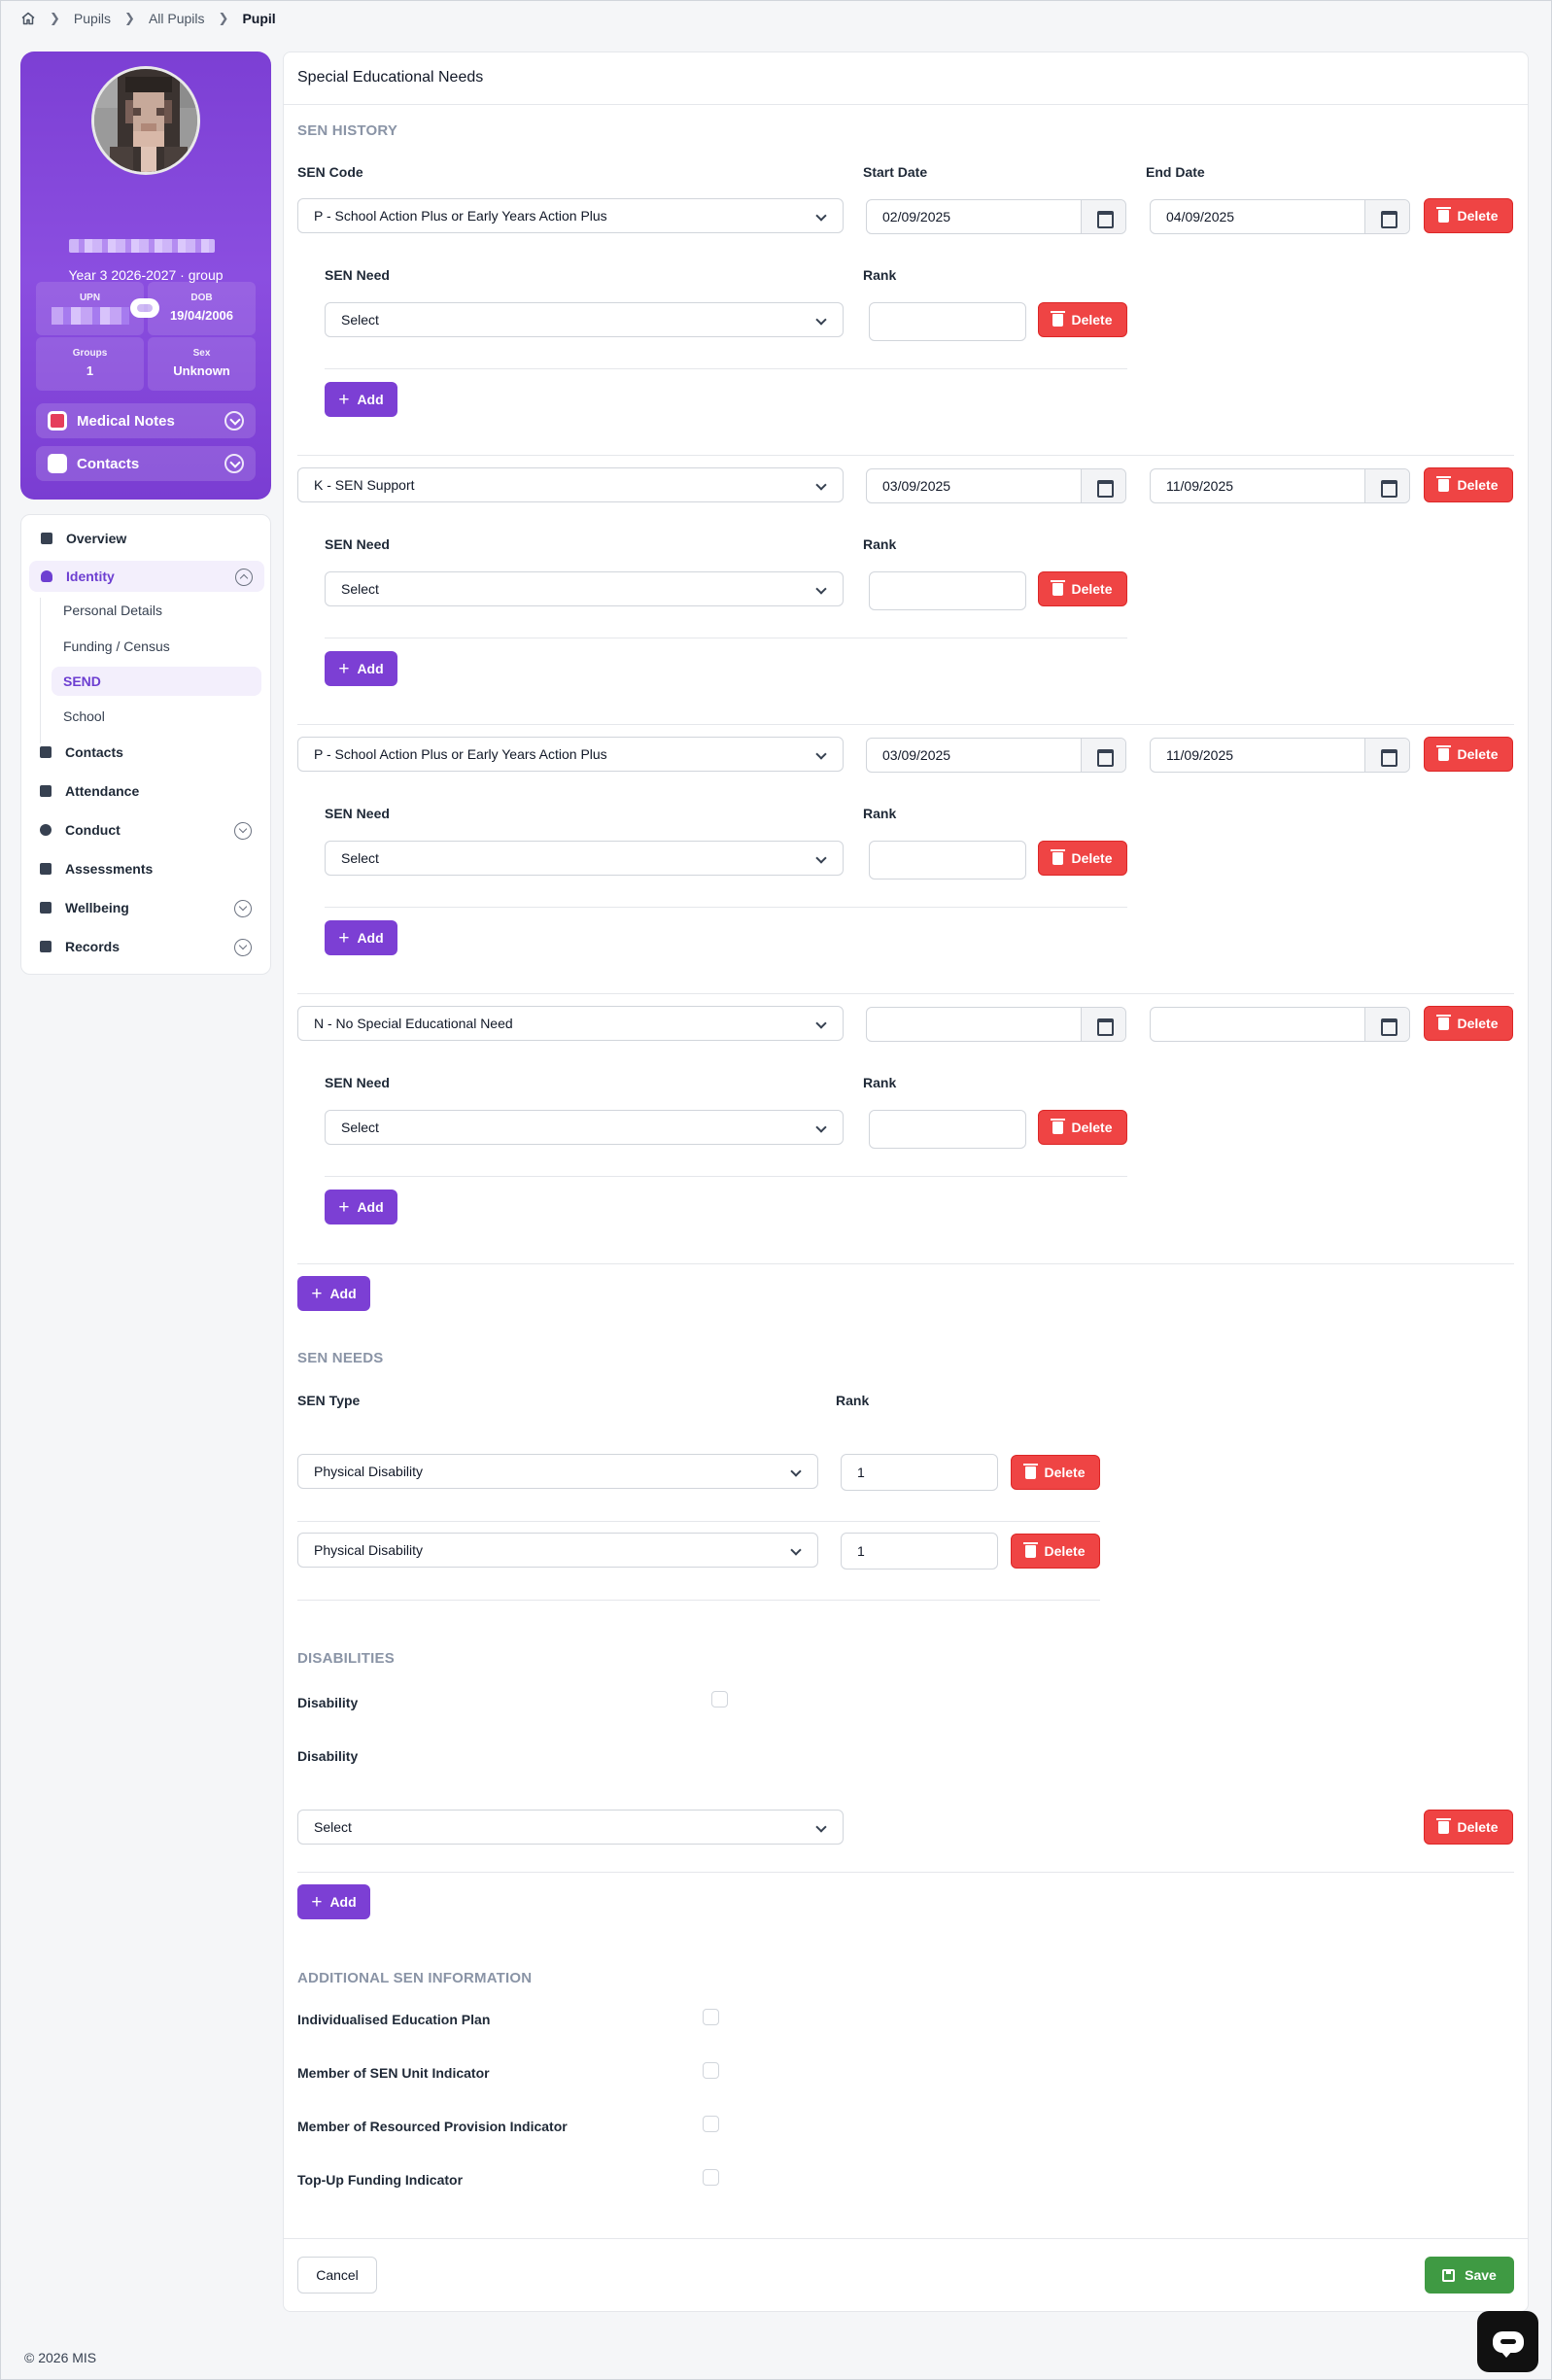 This screenshot has width=1552, height=2380. What do you see at coordinates (719, 1699) in the screenshot?
I see `disability-checkbox` at bounding box center [719, 1699].